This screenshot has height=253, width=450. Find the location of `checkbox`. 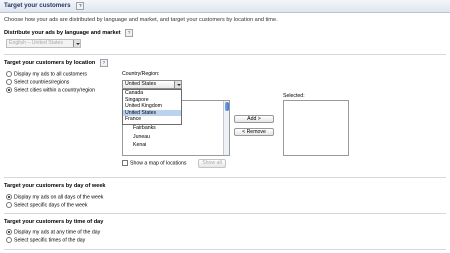

checkbox is located at coordinates (125, 163).